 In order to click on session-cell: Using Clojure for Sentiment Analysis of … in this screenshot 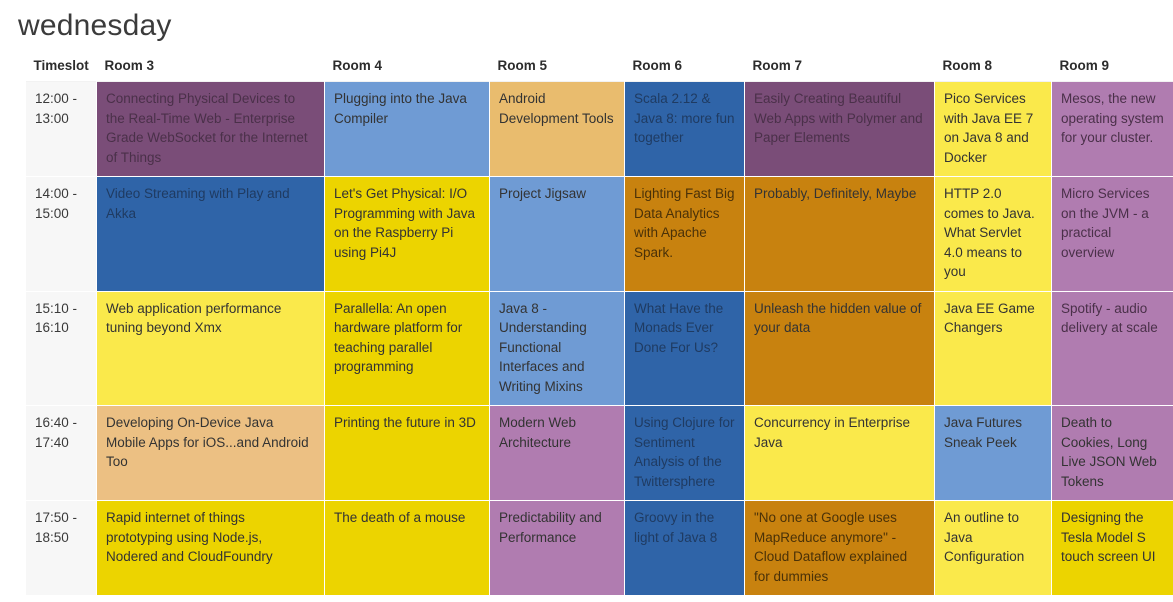, I will do `click(684, 453)`.